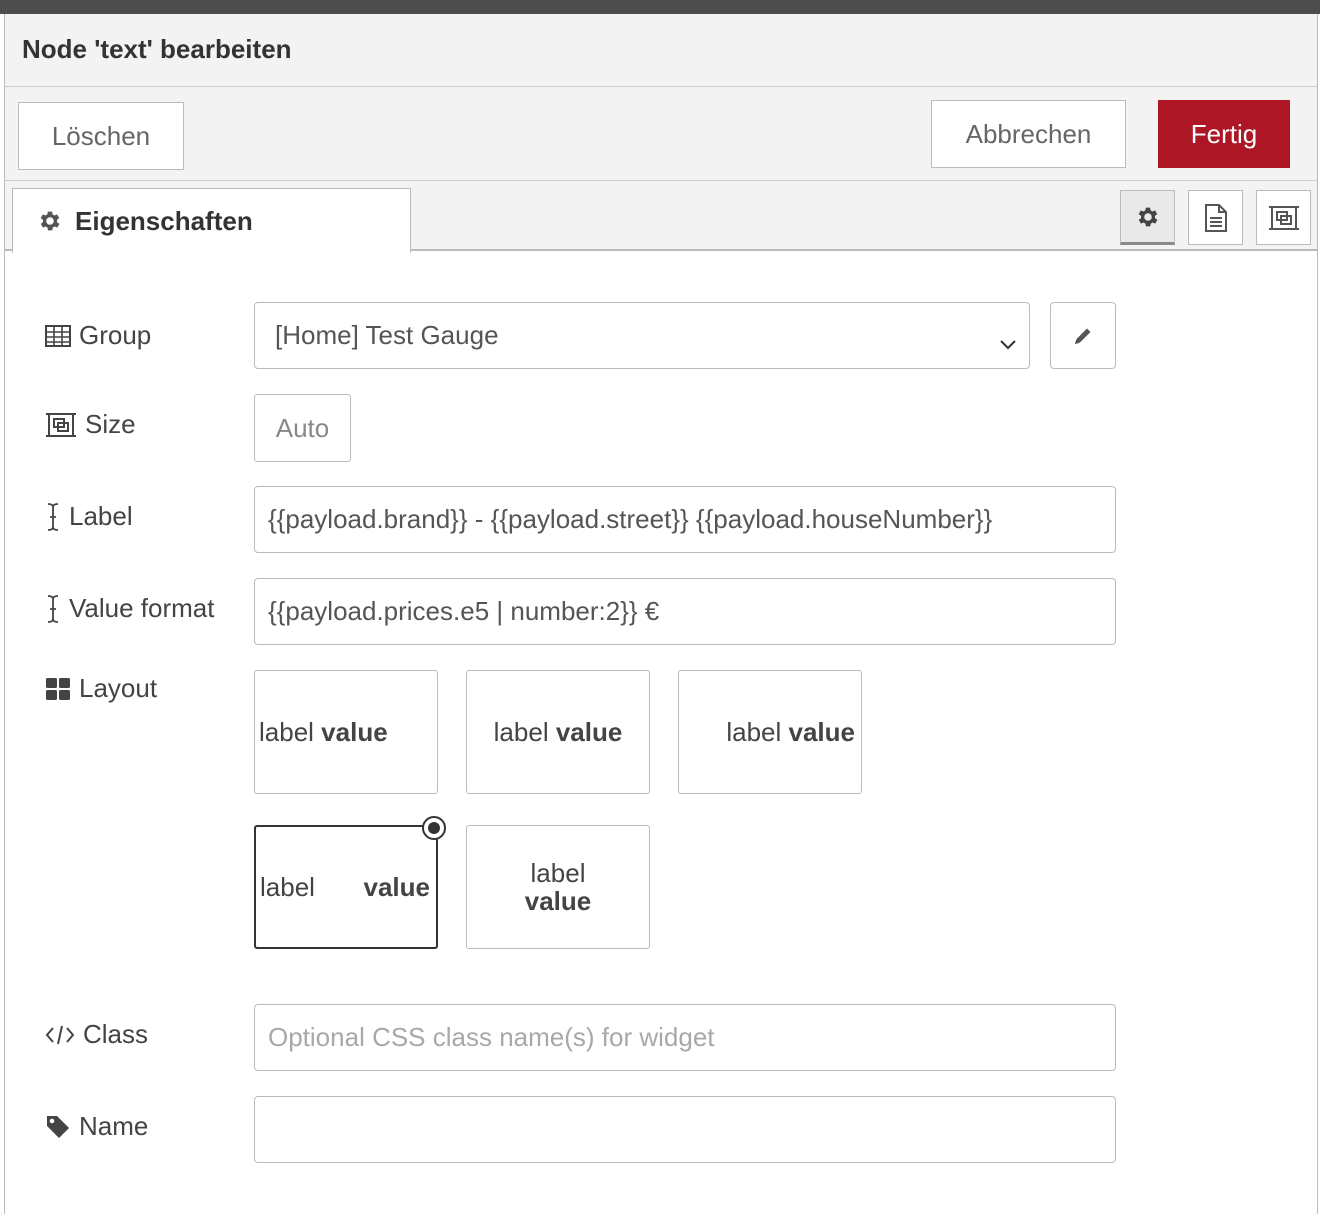 This screenshot has height=1214, width=1320. Describe the element at coordinates (1224, 134) in the screenshot. I see `done-button: Fertig` at that location.